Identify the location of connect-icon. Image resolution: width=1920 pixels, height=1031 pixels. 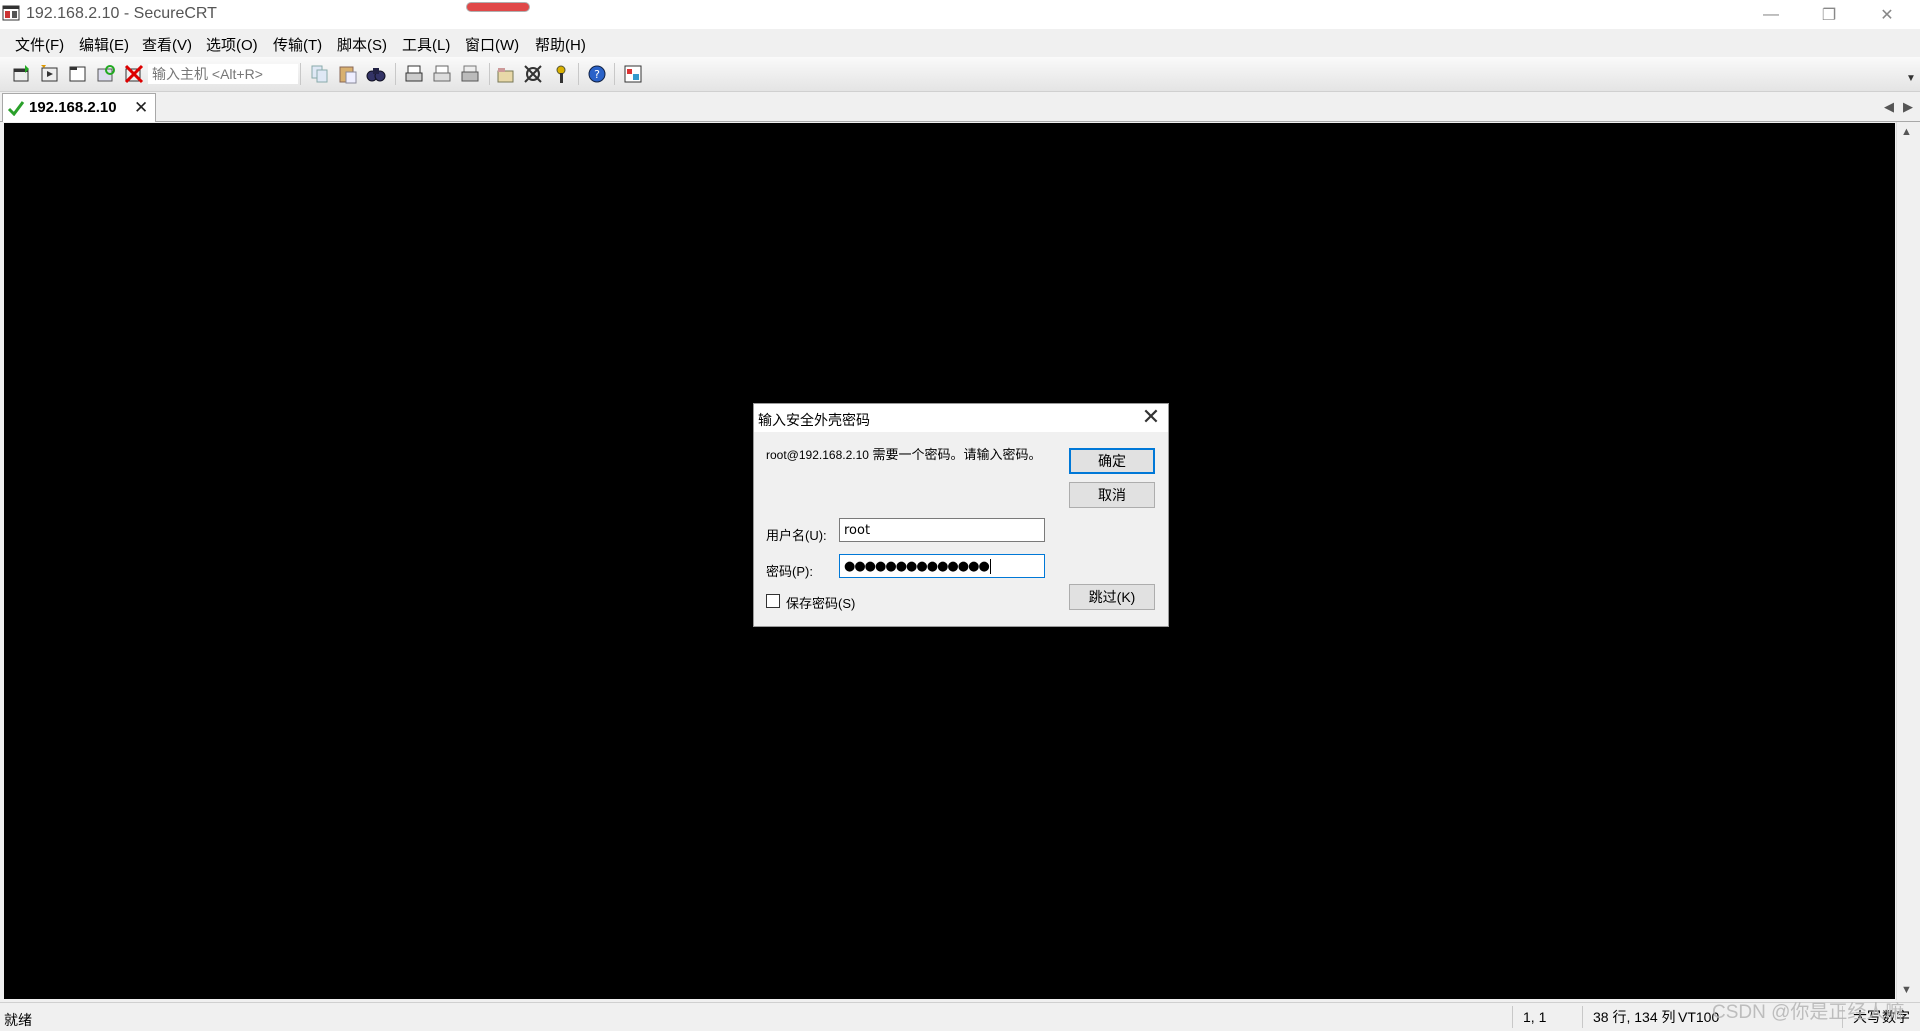
(22, 74).